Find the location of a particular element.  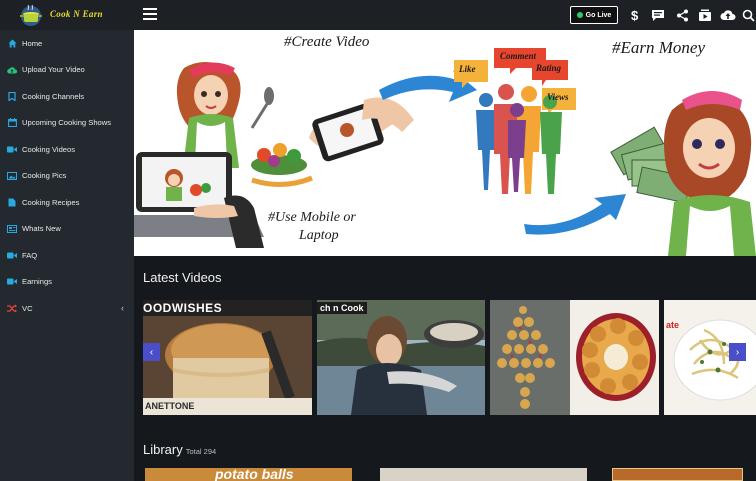

video-overlay-text: ate is located at coordinates (673, 325).